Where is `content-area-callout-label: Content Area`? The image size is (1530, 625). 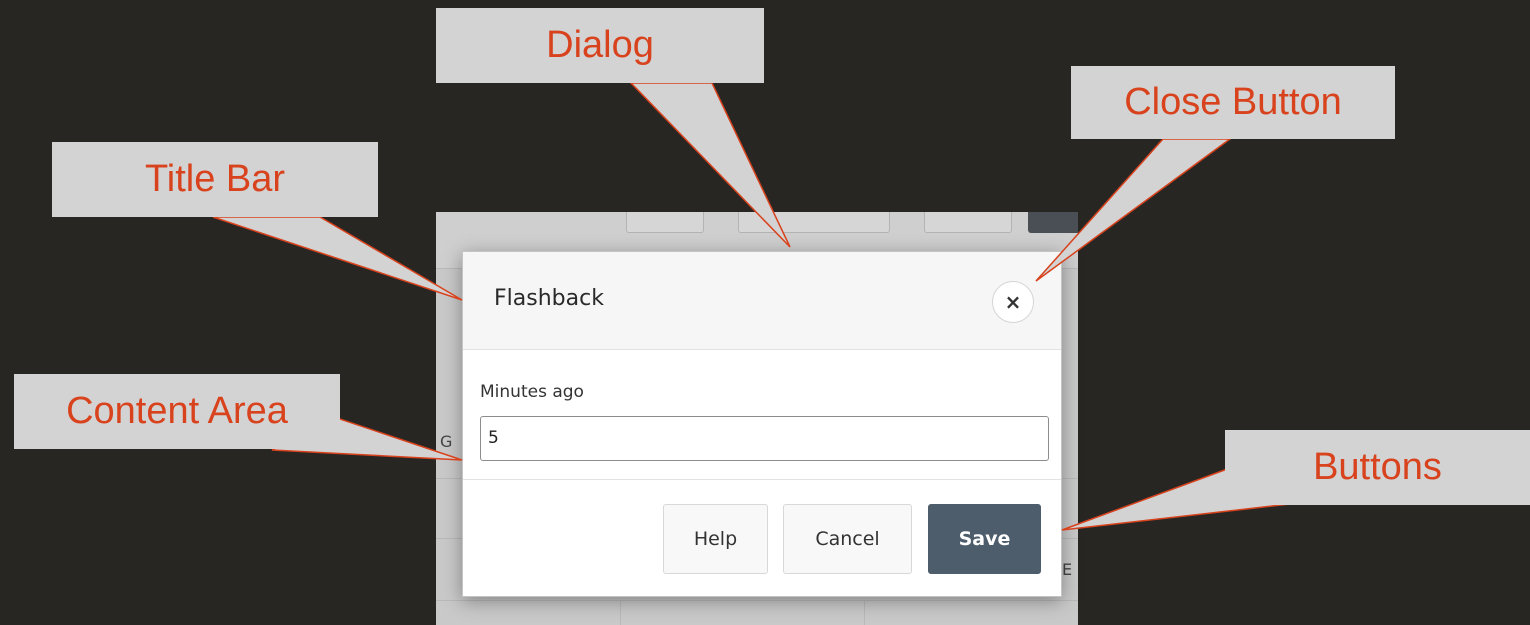
content-area-callout-label: Content Area is located at coordinates (177, 411).